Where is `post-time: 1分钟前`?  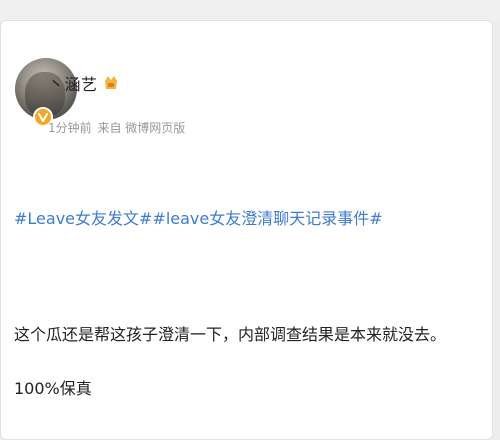 post-time: 1分钟前 is located at coordinates (70, 128).